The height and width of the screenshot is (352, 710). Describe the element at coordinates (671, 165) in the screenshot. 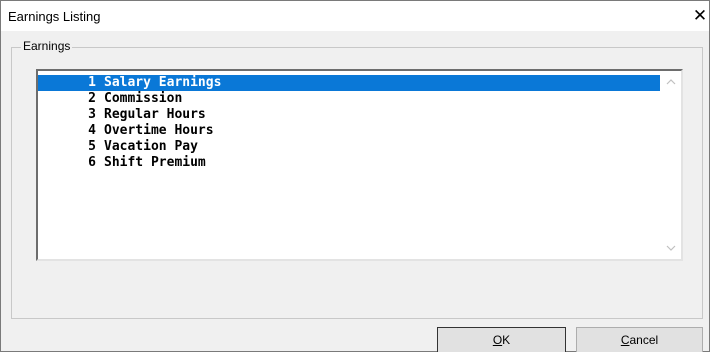

I see `vertical-scrollbar` at that location.